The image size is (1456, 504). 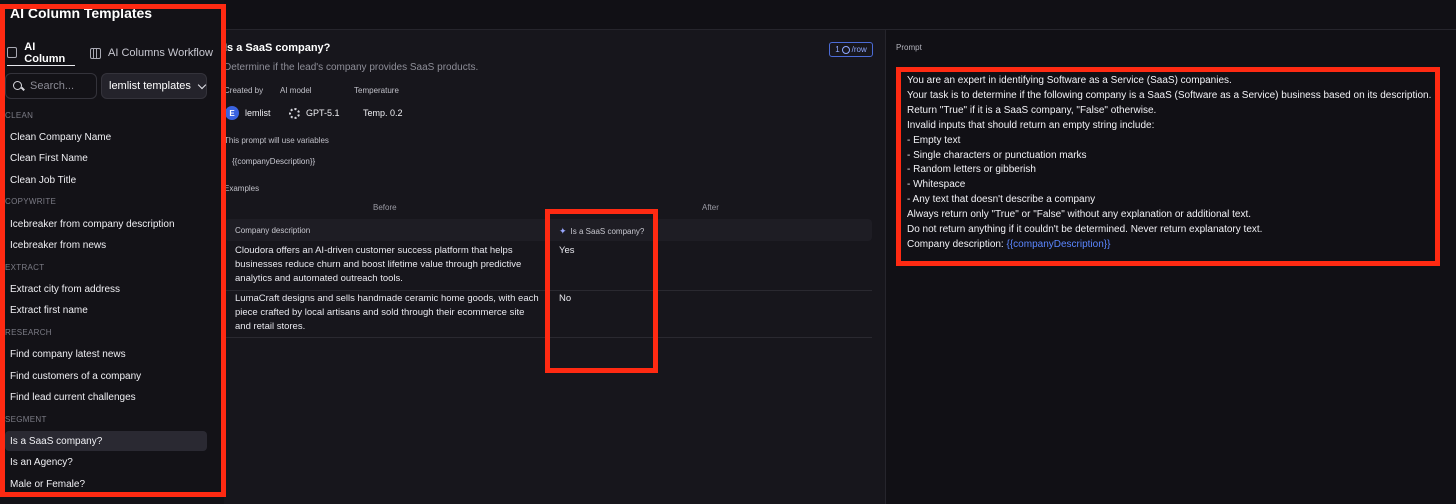 I want to click on ai-model-label: AI model, so click(x=296, y=90).